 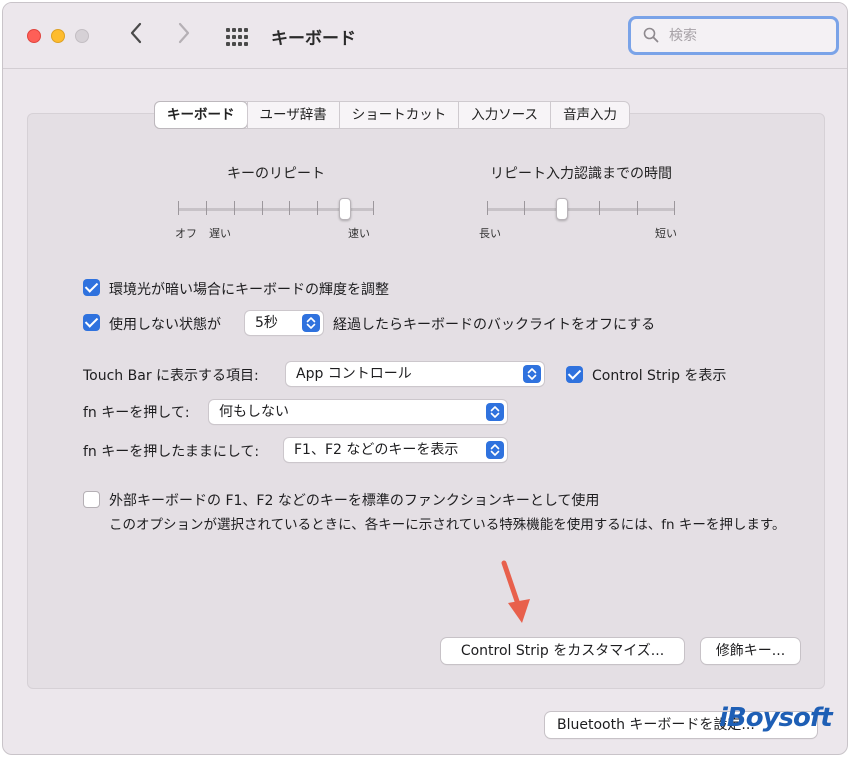 I want to click on zoom-window-button, so click(x=82, y=36).